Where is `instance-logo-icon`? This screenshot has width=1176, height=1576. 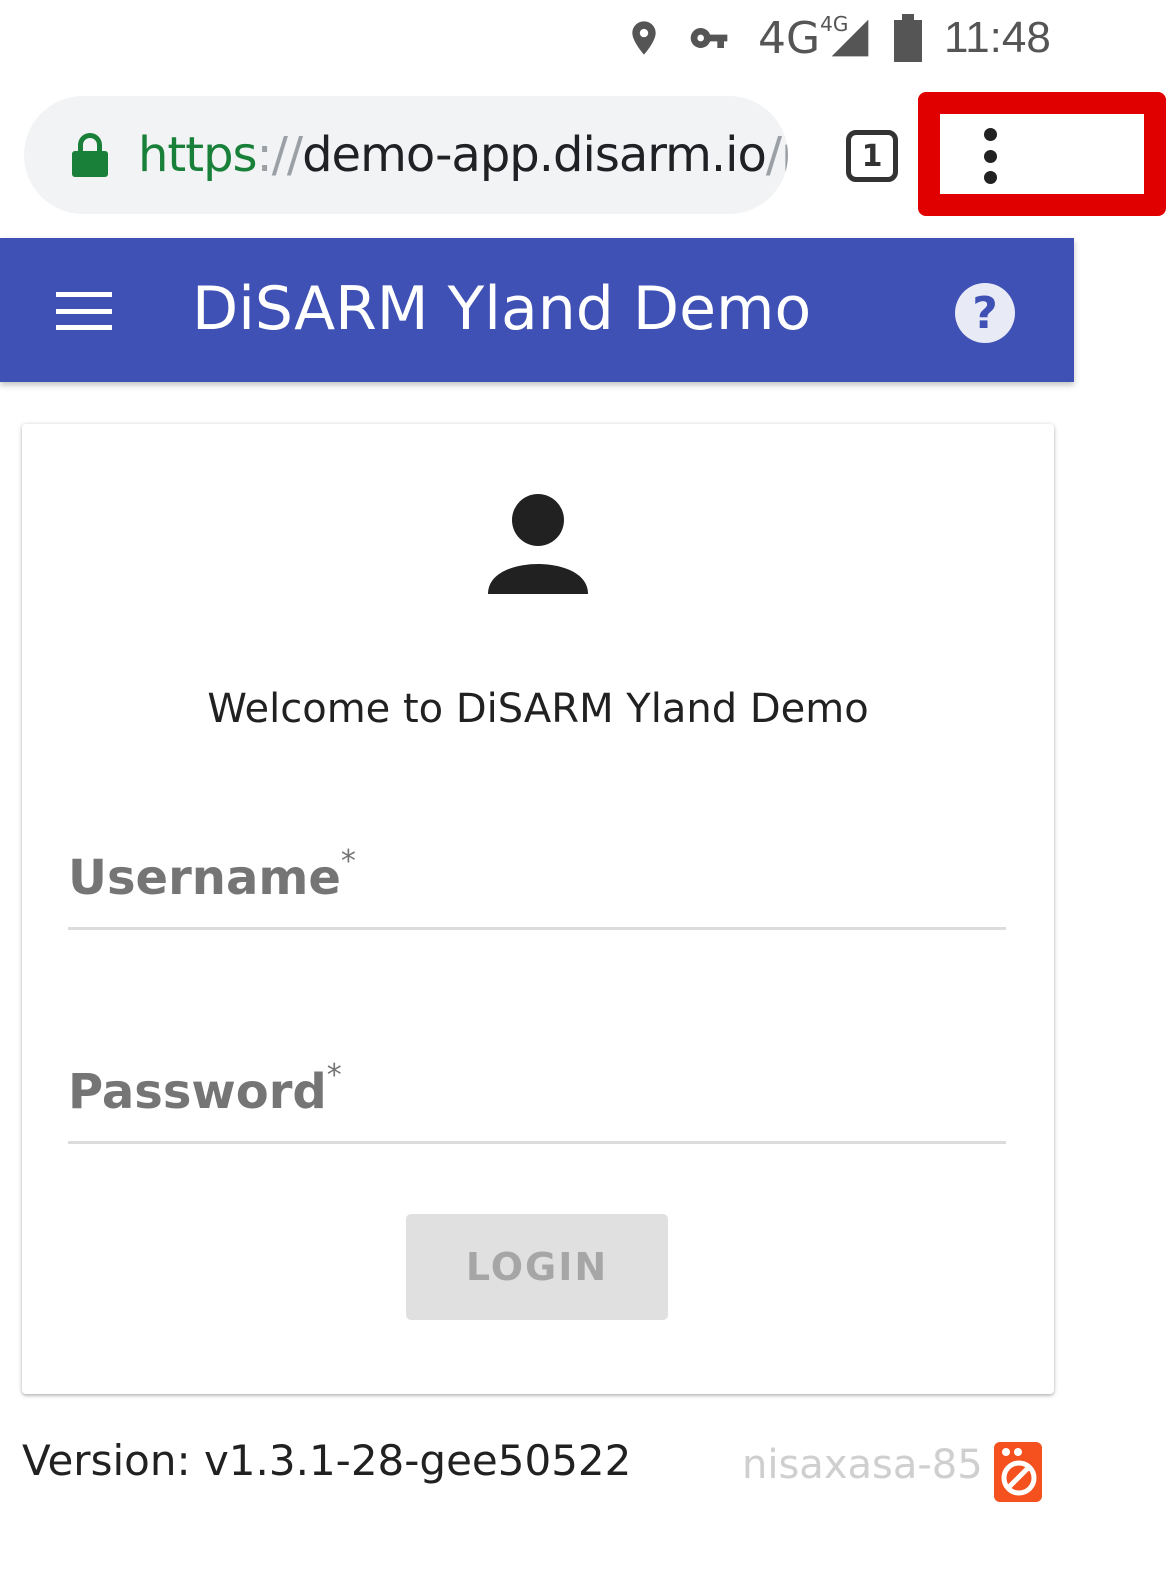 instance-logo-icon is located at coordinates (1018, 1472).